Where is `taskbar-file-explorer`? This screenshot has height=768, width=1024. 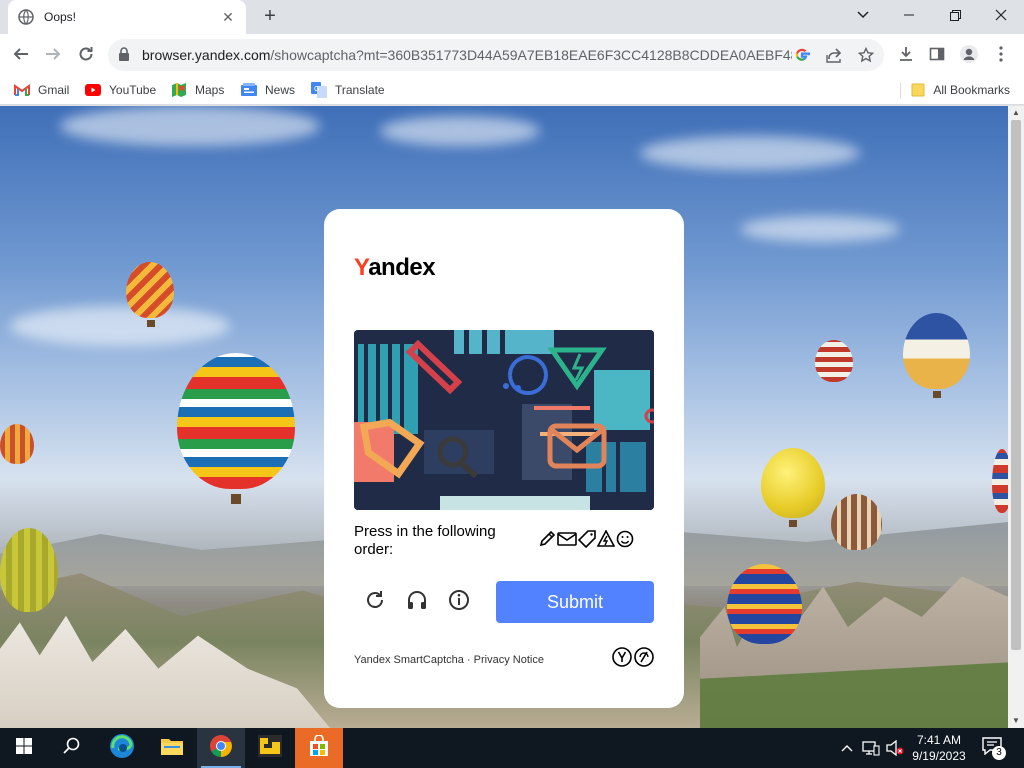
taskbar-file-explorer is located at coordinates (172, 748).